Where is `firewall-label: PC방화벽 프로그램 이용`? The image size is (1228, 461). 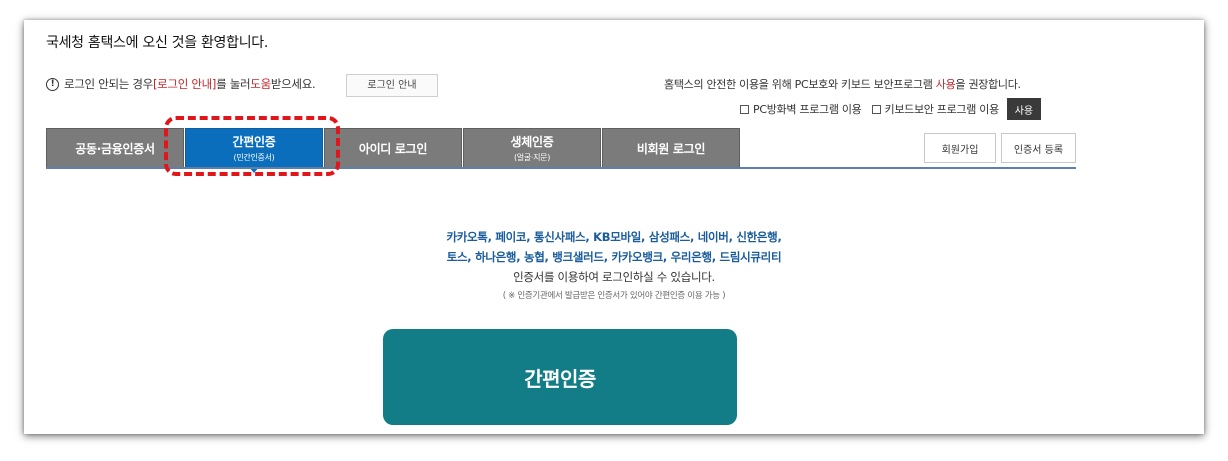 firewall-label: PC방화벽 프로그램 이용 is located at coordinates (807, 109).